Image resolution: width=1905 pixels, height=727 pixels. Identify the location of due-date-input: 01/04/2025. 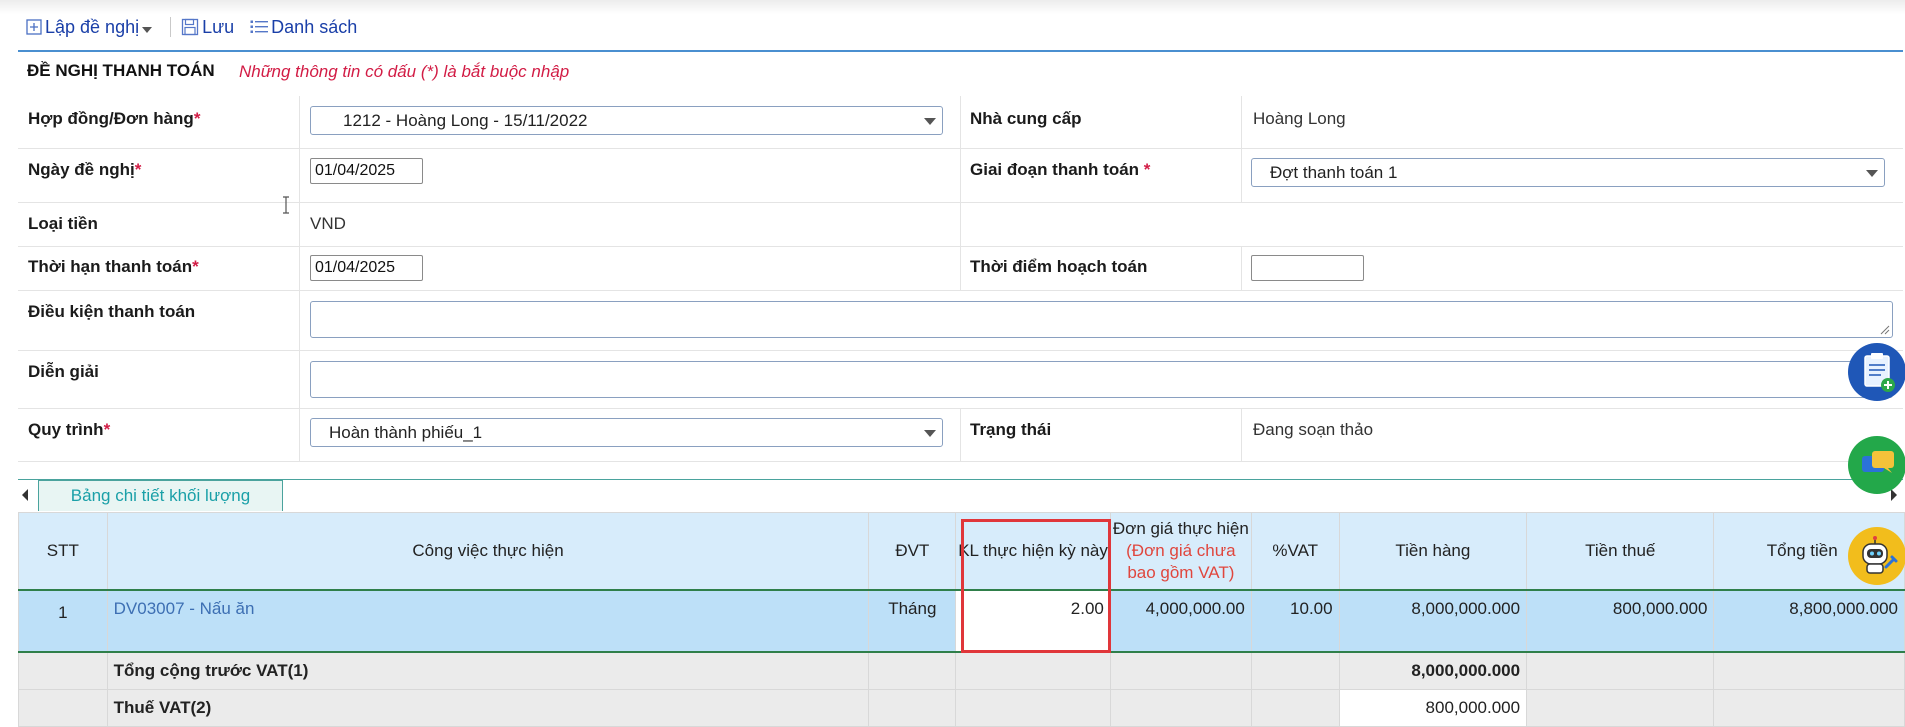
(366, 268).